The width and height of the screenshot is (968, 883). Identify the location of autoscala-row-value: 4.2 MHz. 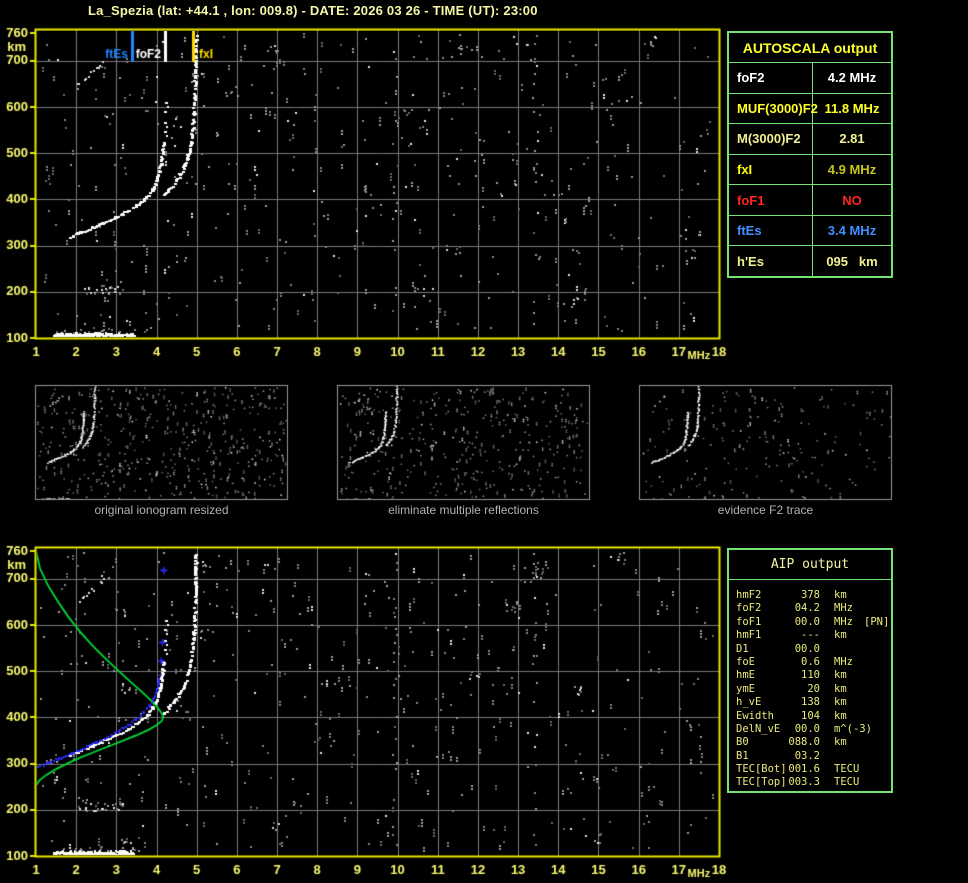
(852, 78).